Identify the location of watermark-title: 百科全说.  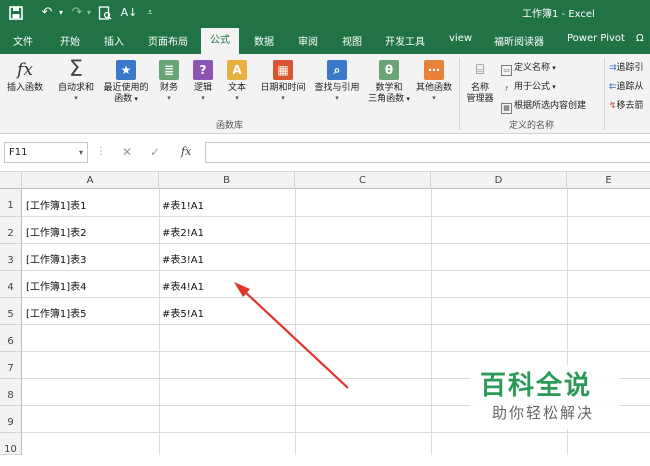
(536, 386).